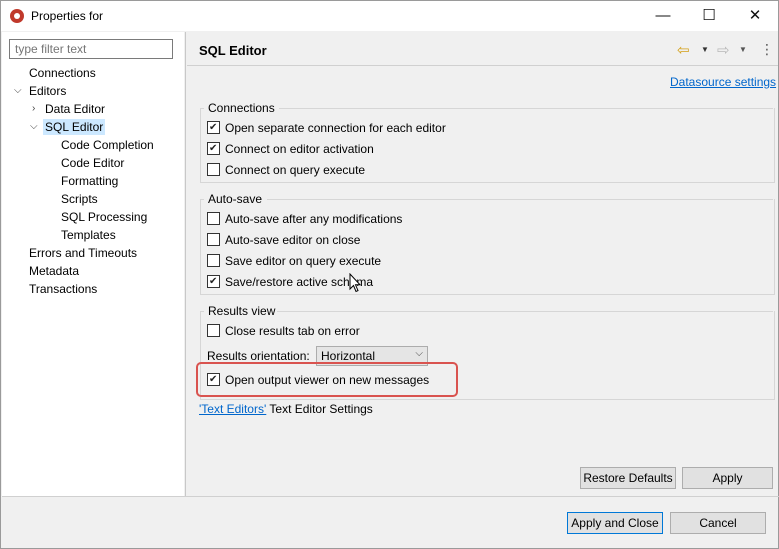 The height and width of the screenshot is (549, 779). Describe the element at coordinates (723, 82) in the screenshot. I see `datasource-settings-link: Datasource settings` at that location.